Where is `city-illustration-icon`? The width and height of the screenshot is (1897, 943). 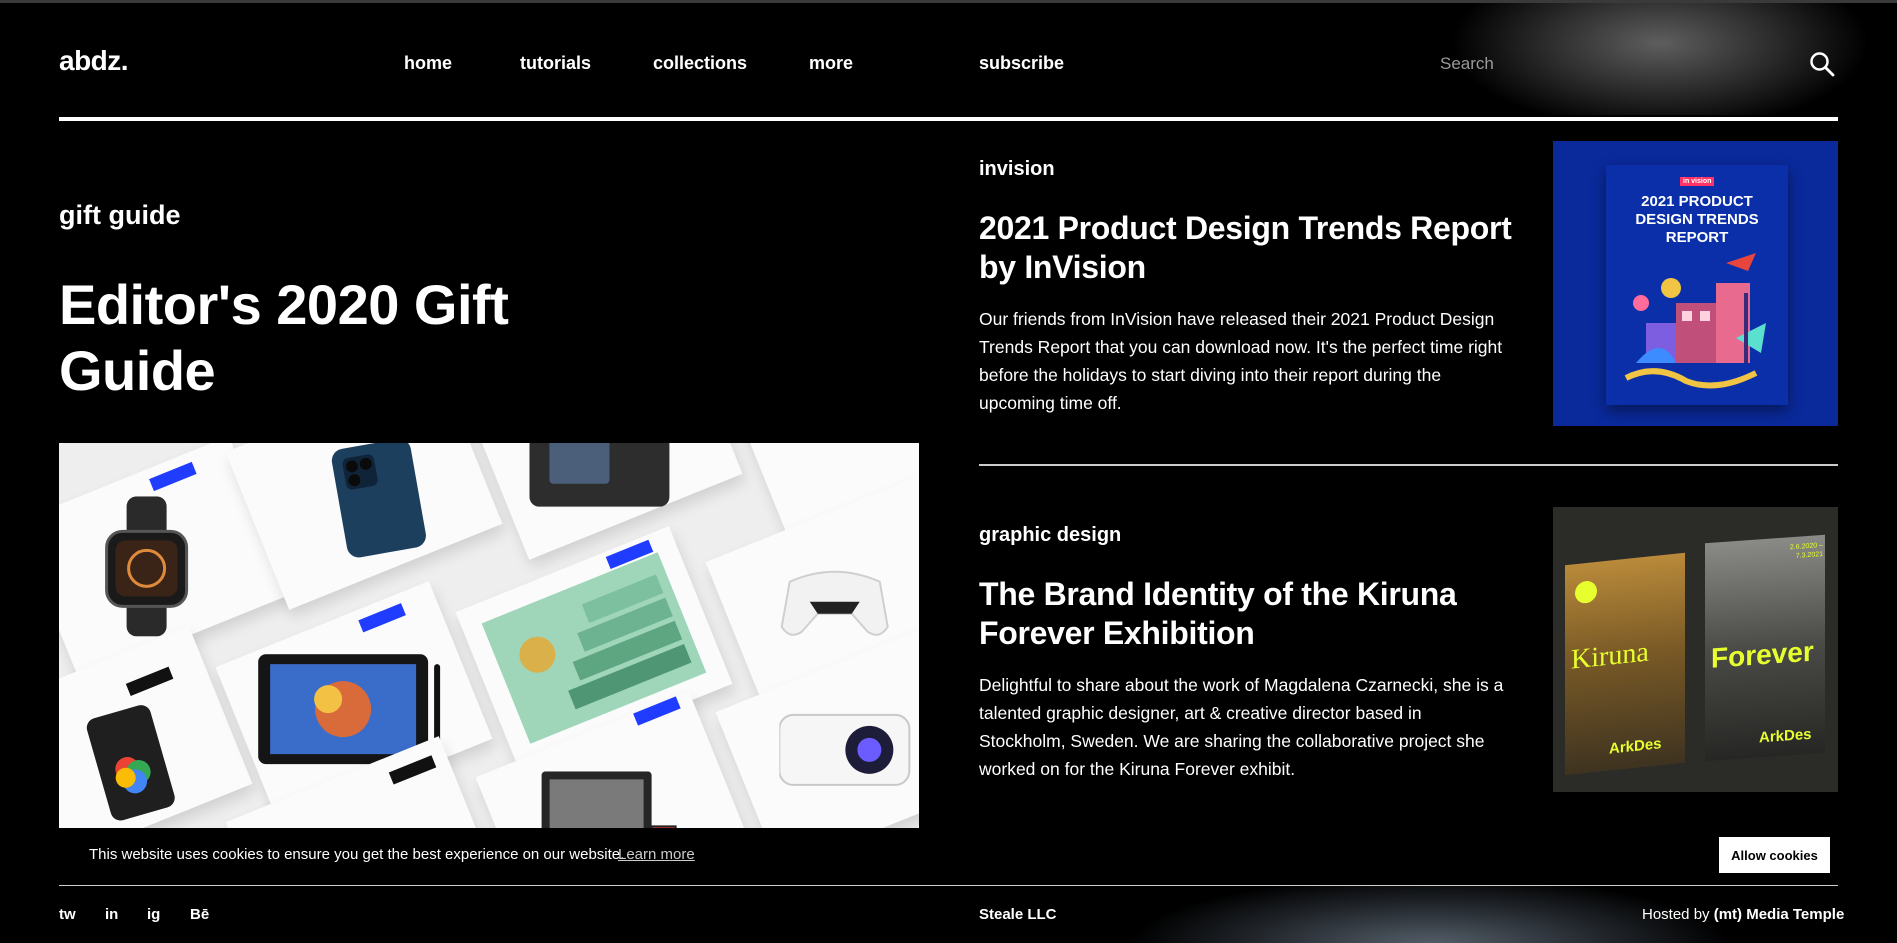
city-illustration-icon is located at coordinates (1695, 321).